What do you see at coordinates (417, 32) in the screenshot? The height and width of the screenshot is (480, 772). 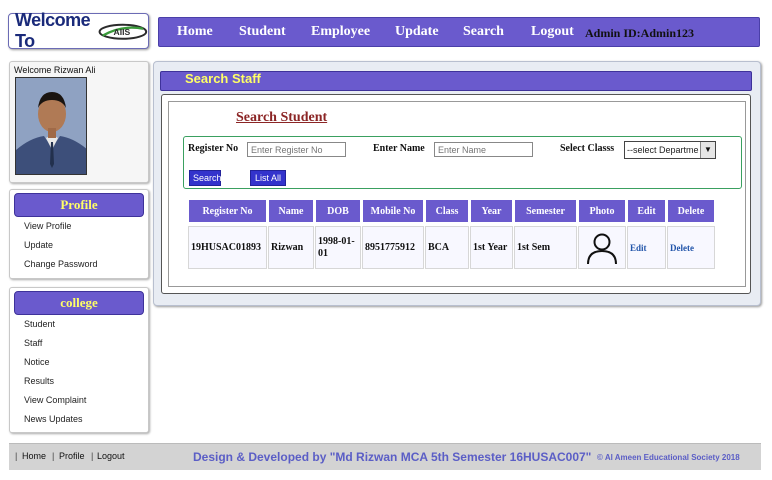 I see `nav-update: Update` at bounding box center [417, 32].